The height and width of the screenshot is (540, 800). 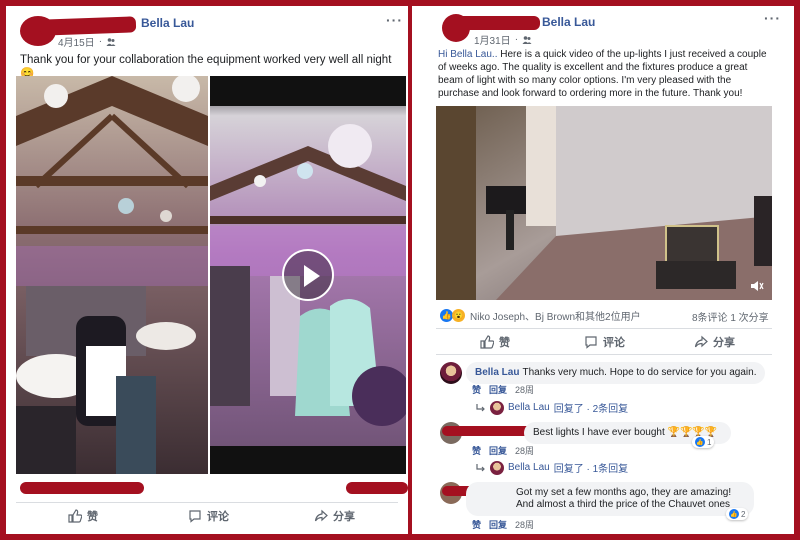 What do you see at coordinates (451, 373) in the screenshot?
I see `commenter-avatar` at bounding box center [451, 373].